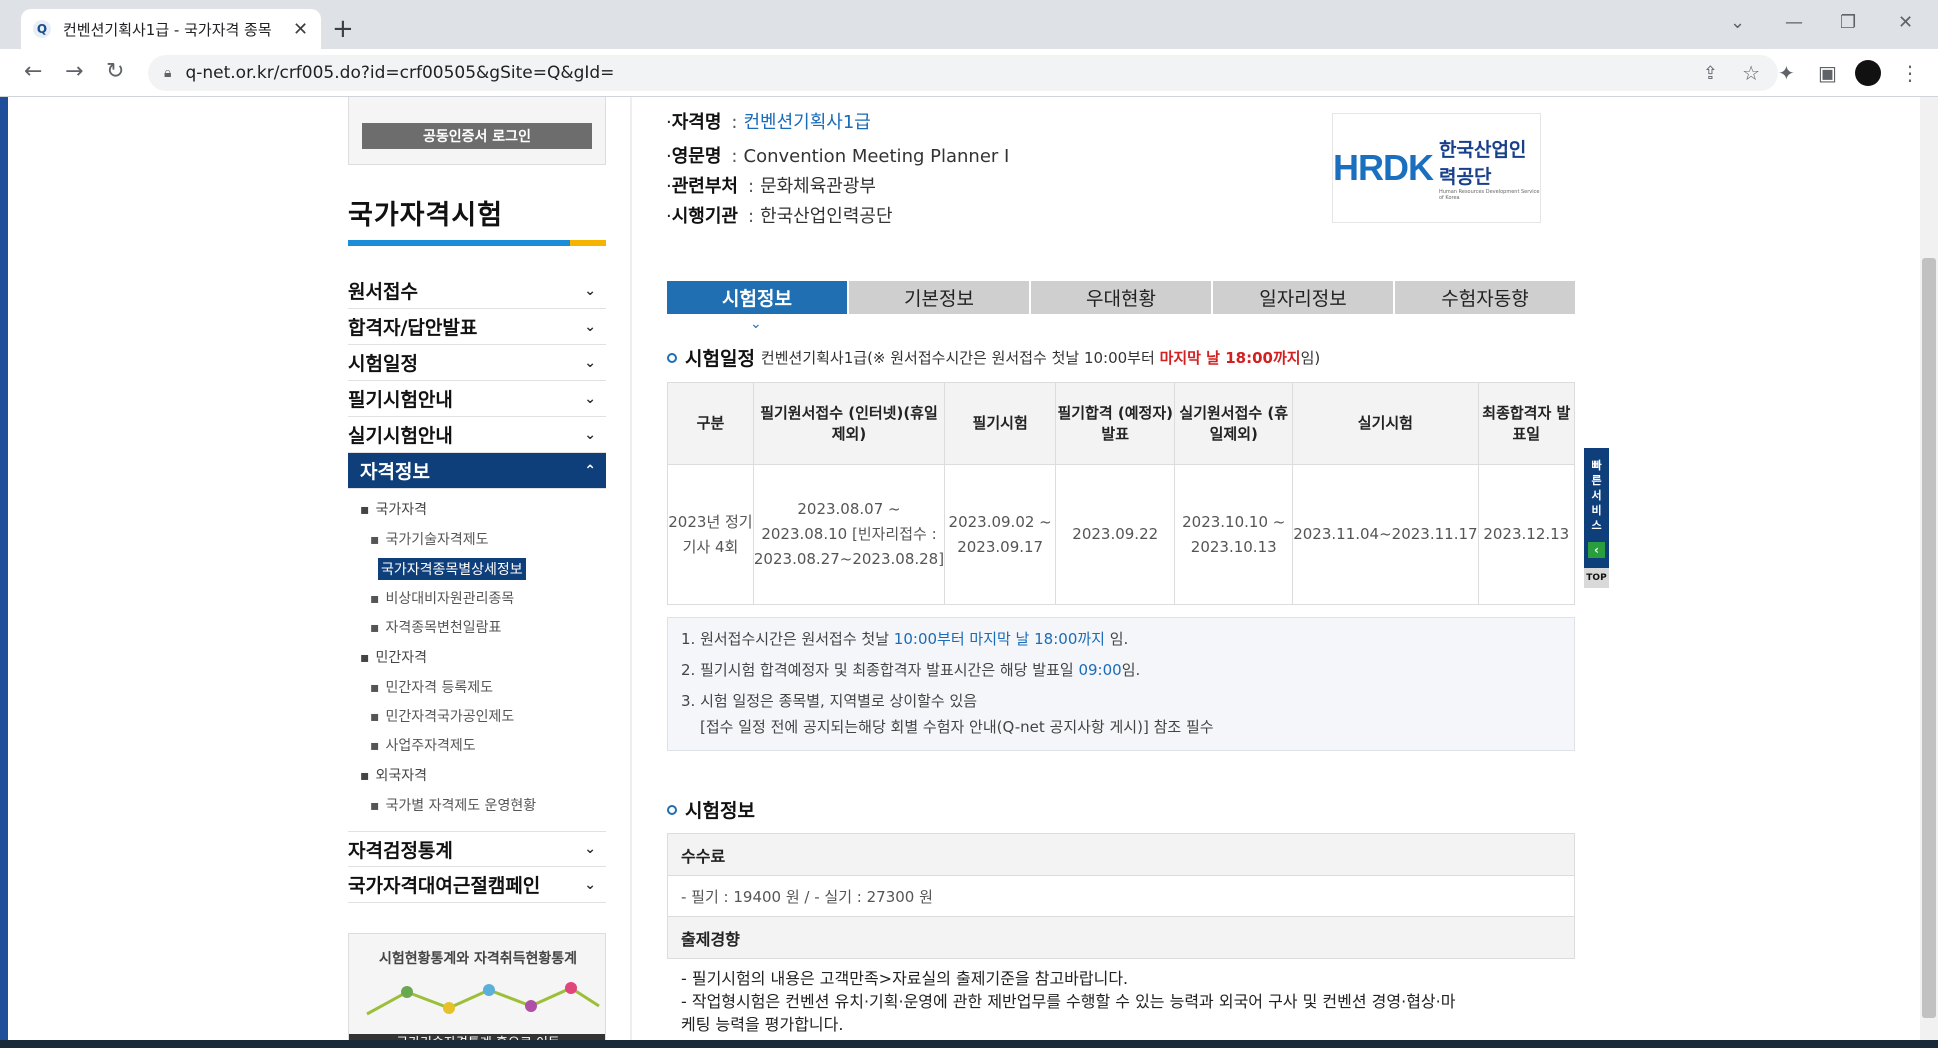 Image resolution: width=1938 pixels, height=1048 pixels. Describe the element at coordinates (1385, 534) in the screenshot. I see `cell-practical-exam: 2023.11.04~2023.11.17` at that location.